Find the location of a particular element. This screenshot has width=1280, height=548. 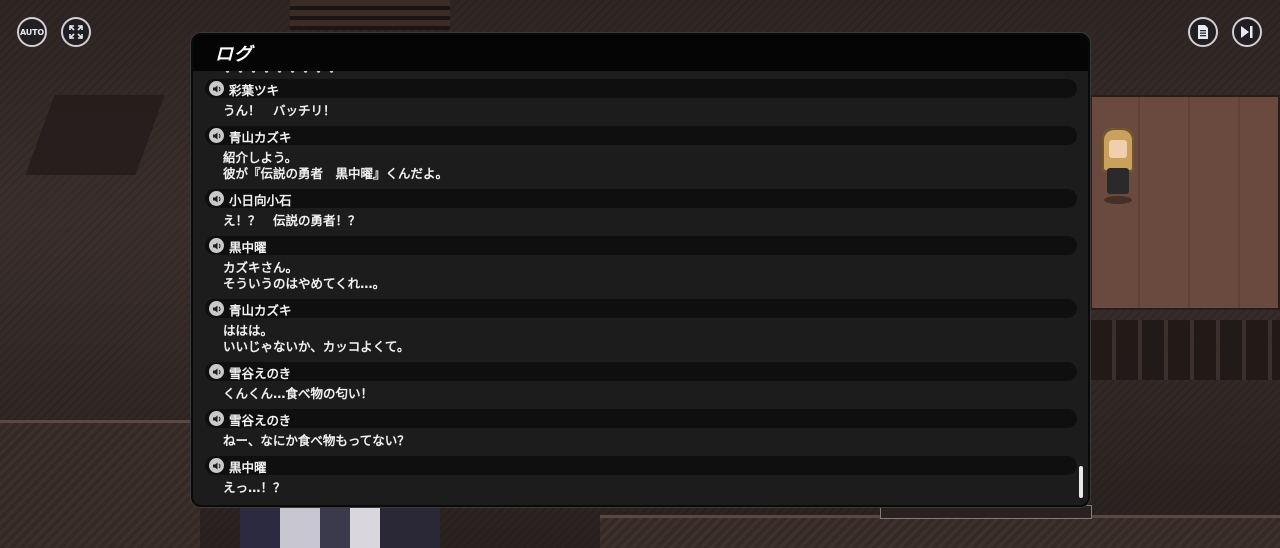

pixel-character-sprite is located at coordinates (1118, 166).